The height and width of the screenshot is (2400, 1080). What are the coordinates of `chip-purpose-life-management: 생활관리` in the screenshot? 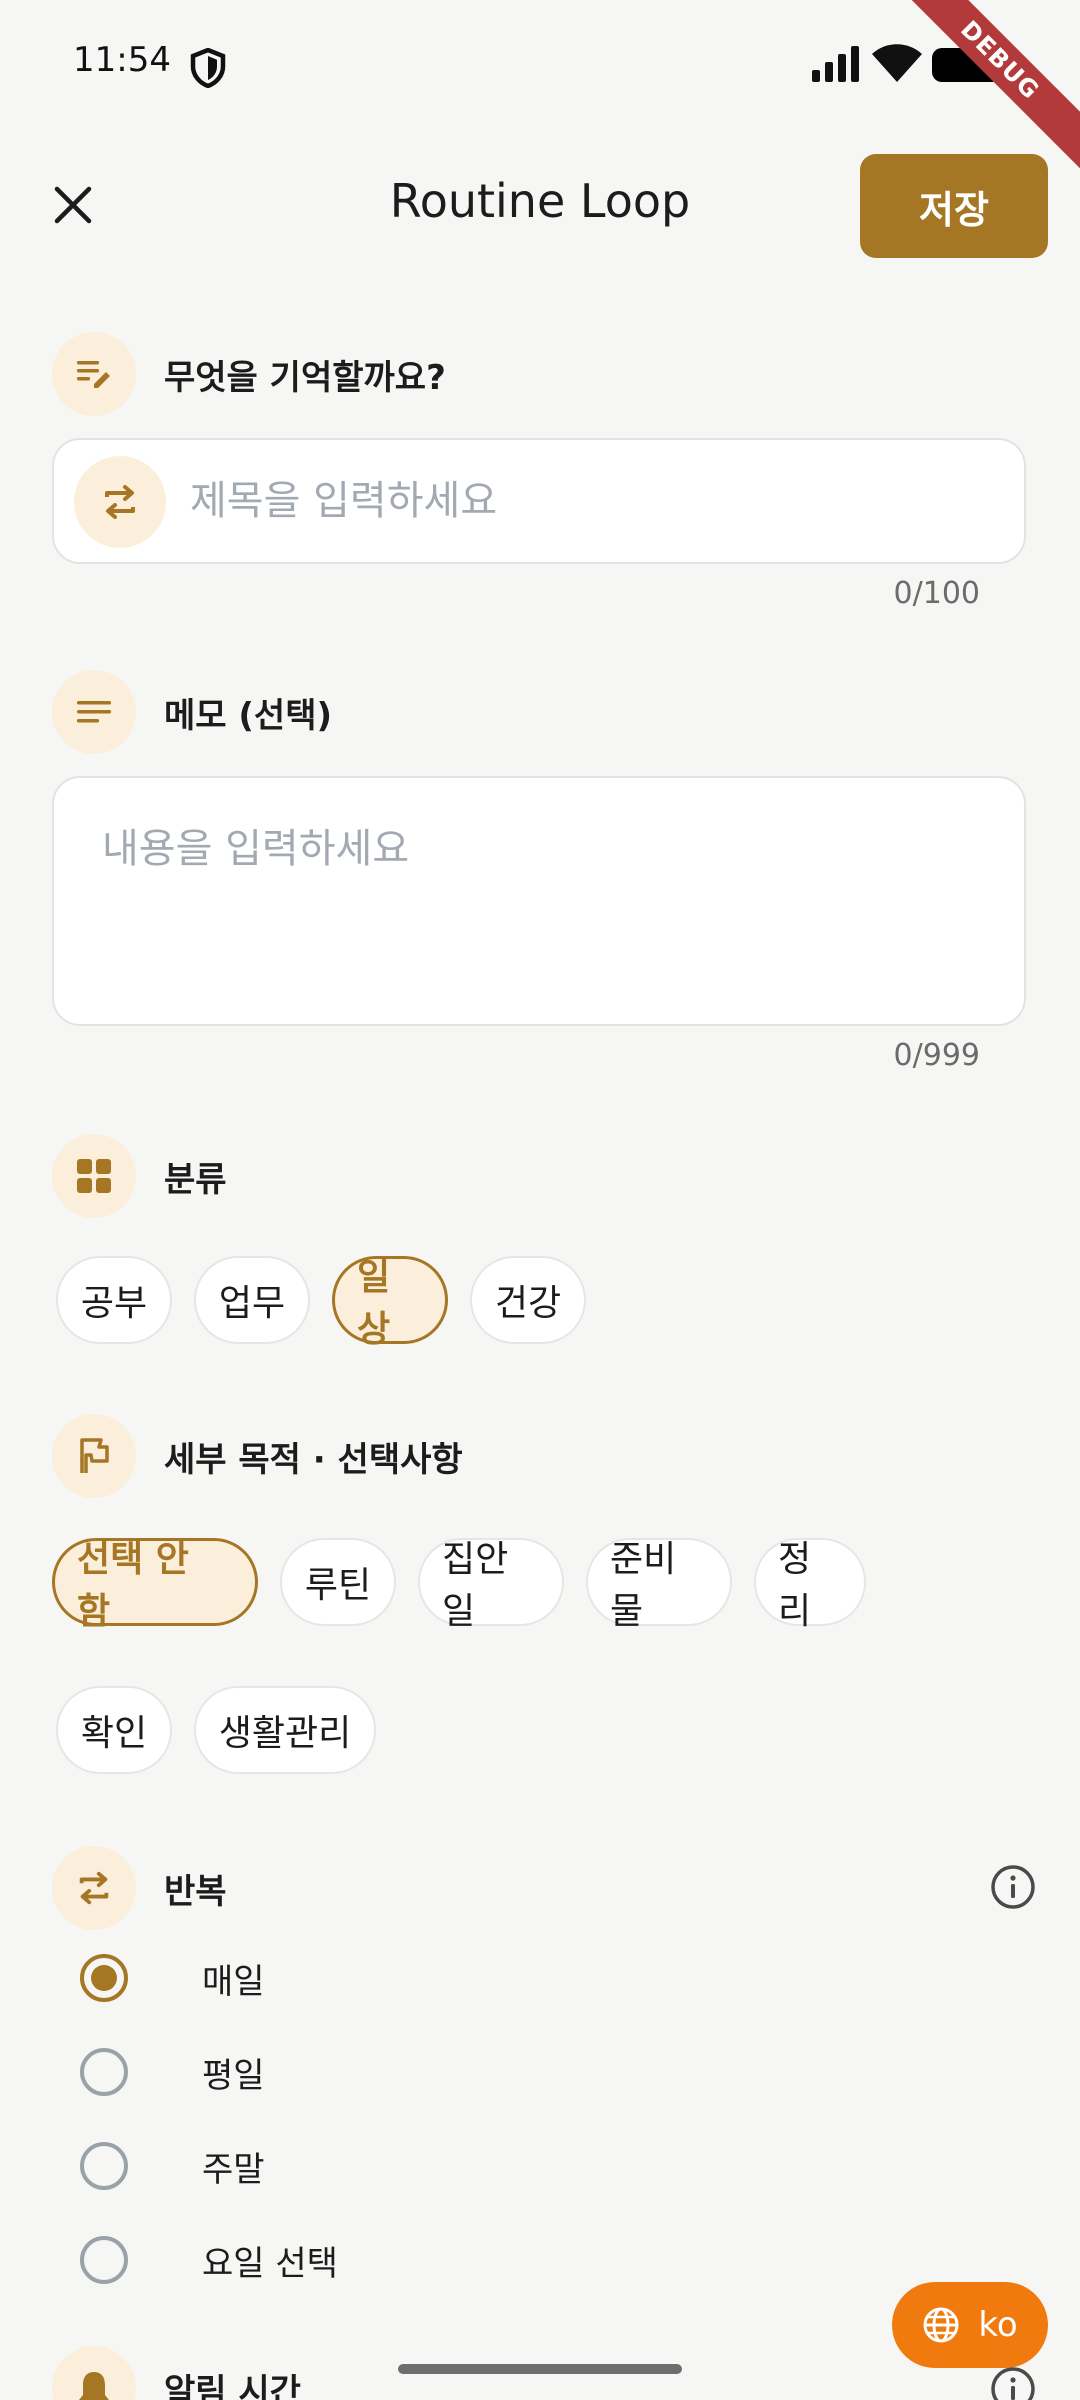 It's located at (285, 1730).